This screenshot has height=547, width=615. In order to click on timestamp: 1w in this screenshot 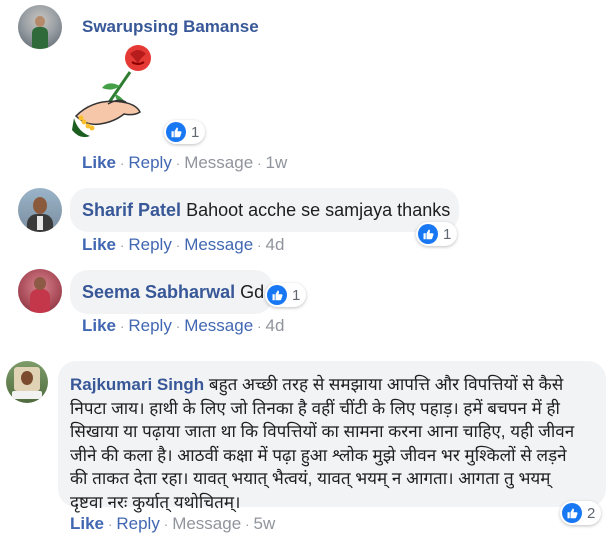, I will do `click(277, 162)`.